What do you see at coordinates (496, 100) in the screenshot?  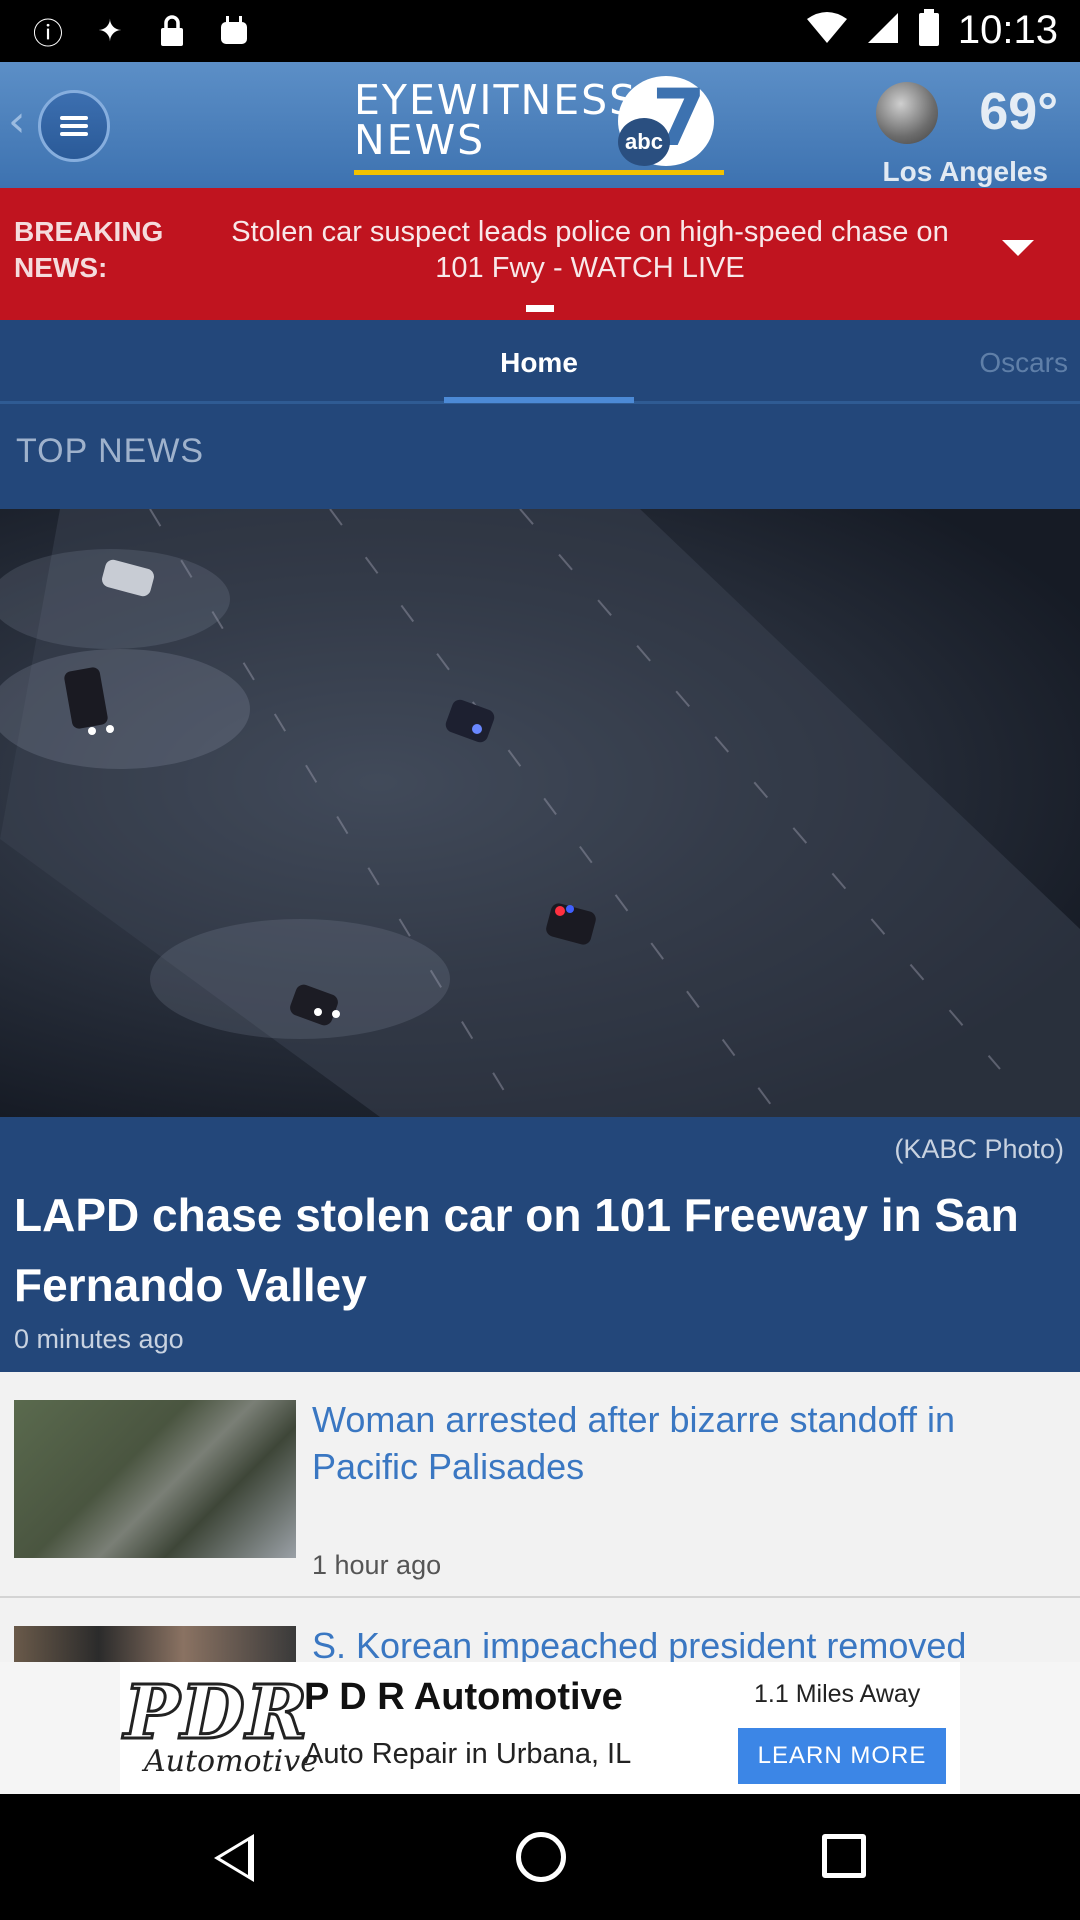 I see `logo-line1: EYEWITNESS` at bounding box center [496, 100].